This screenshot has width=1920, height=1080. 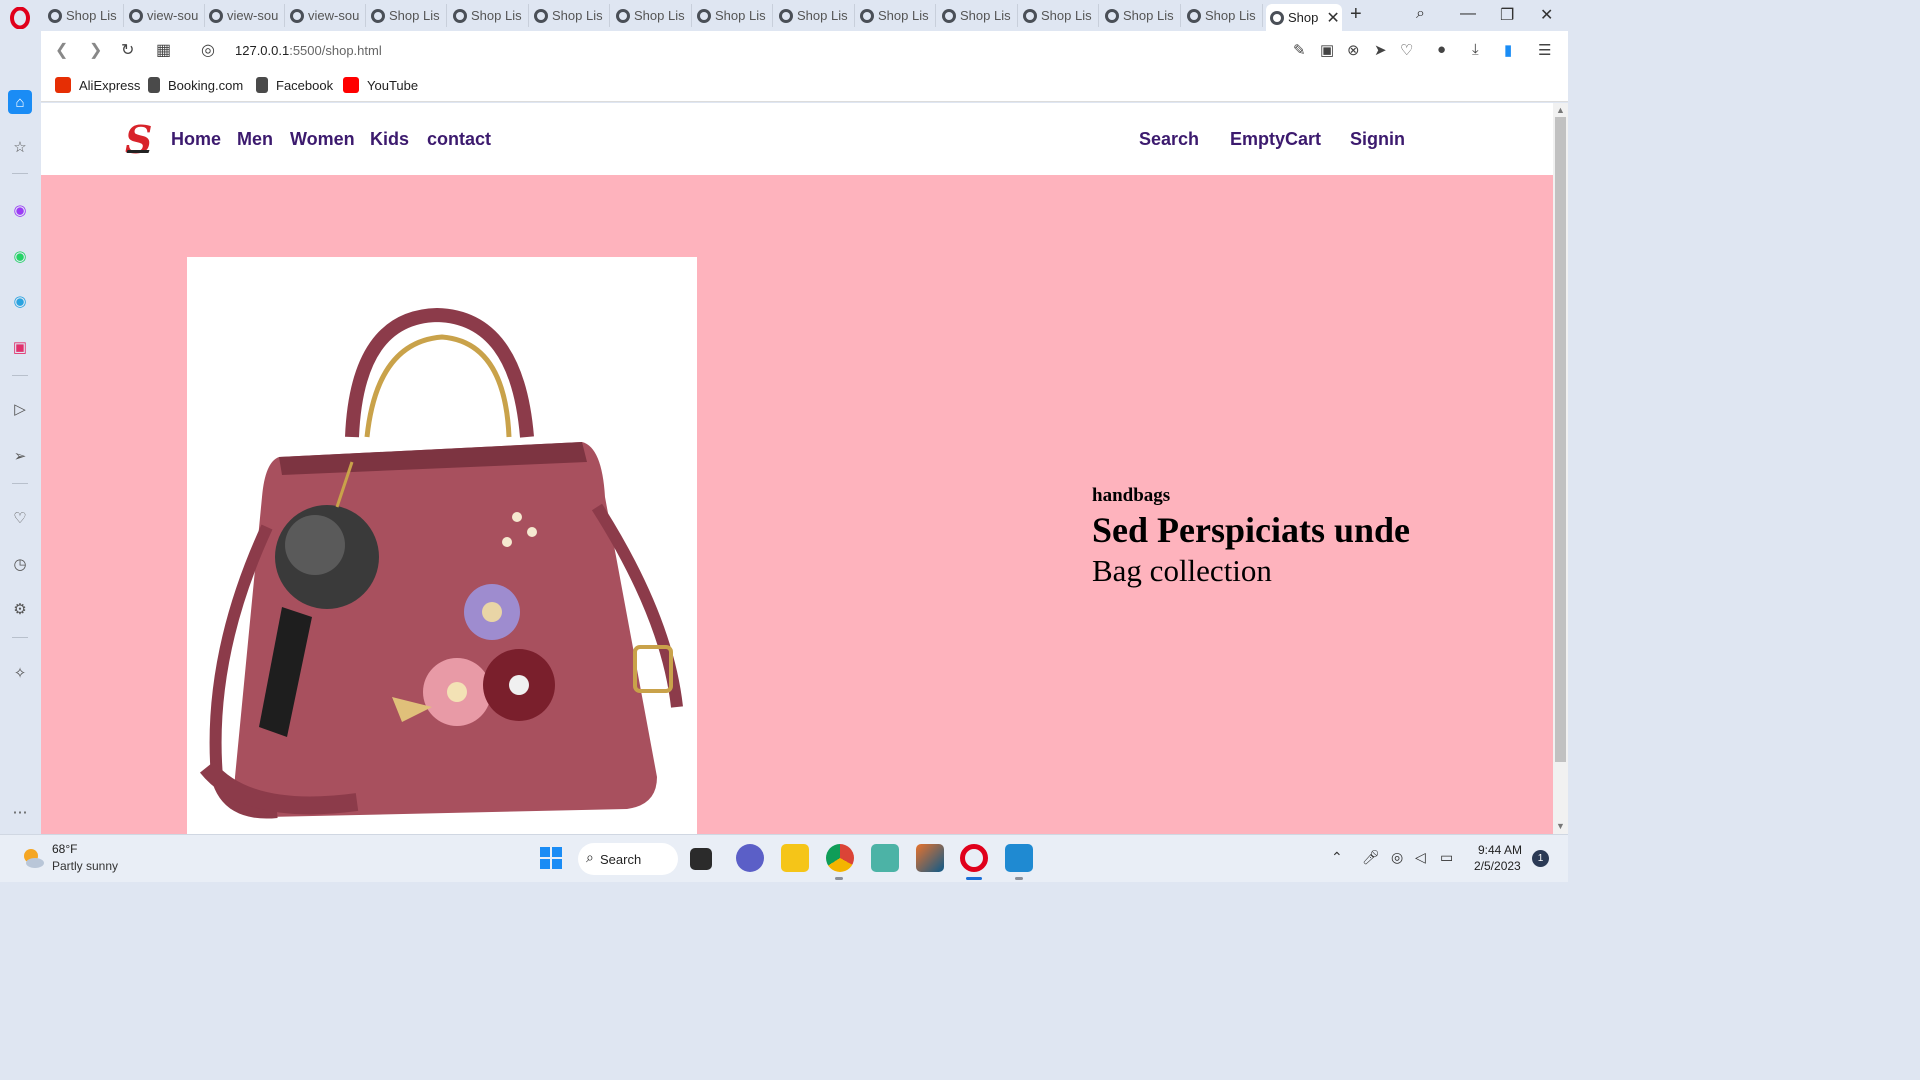 I want to click on keyboard-app-icon, so click(x=885, y=858).